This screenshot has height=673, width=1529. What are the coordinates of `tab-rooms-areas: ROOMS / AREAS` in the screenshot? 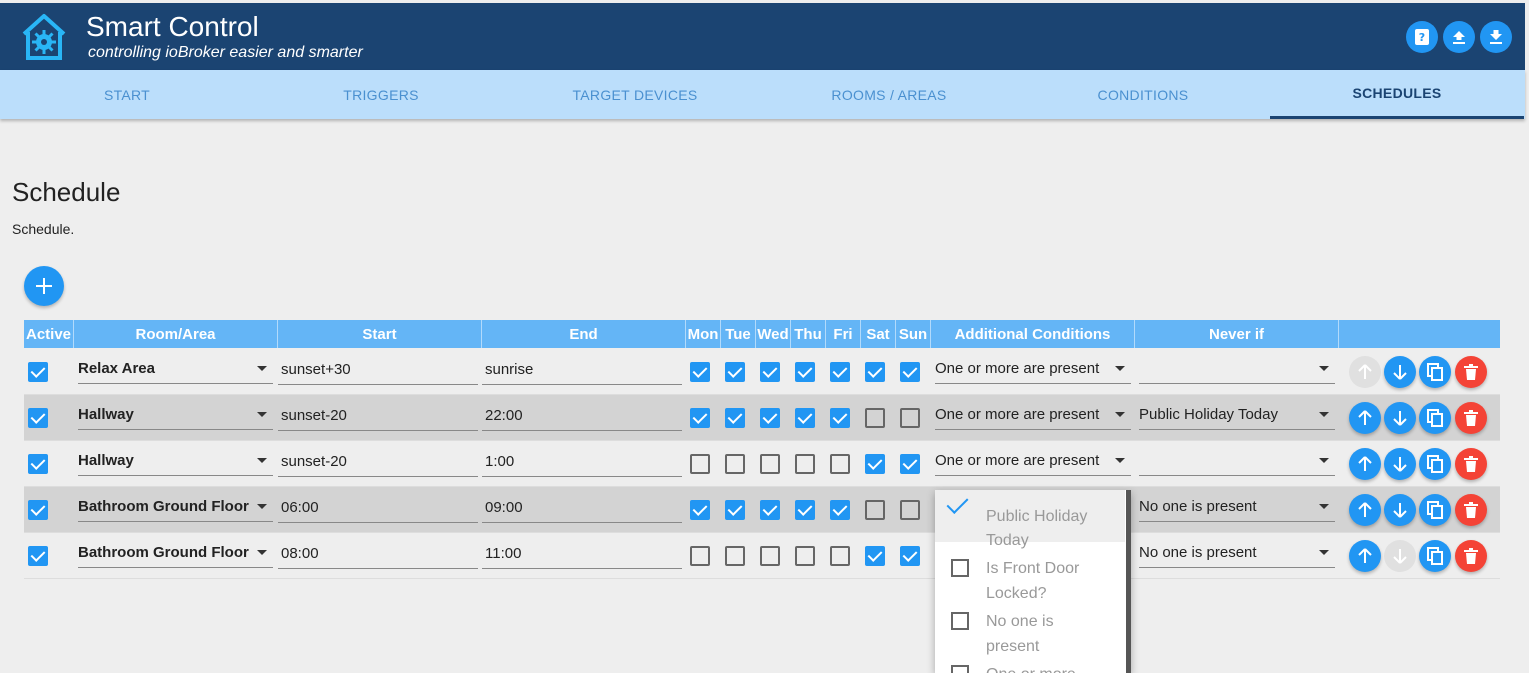 It's located at (889, 94).